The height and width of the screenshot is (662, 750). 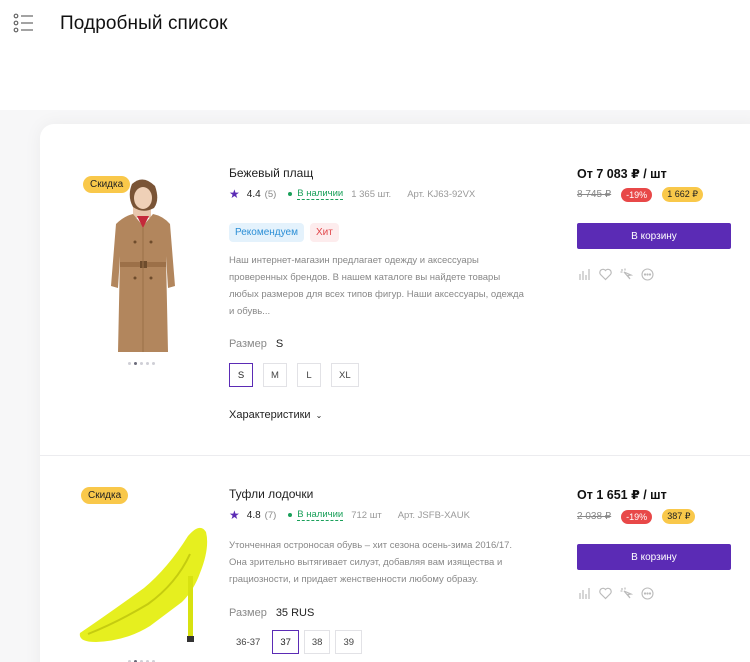 I want to click on size-options: S M L XL, so click(x=294, y=375).